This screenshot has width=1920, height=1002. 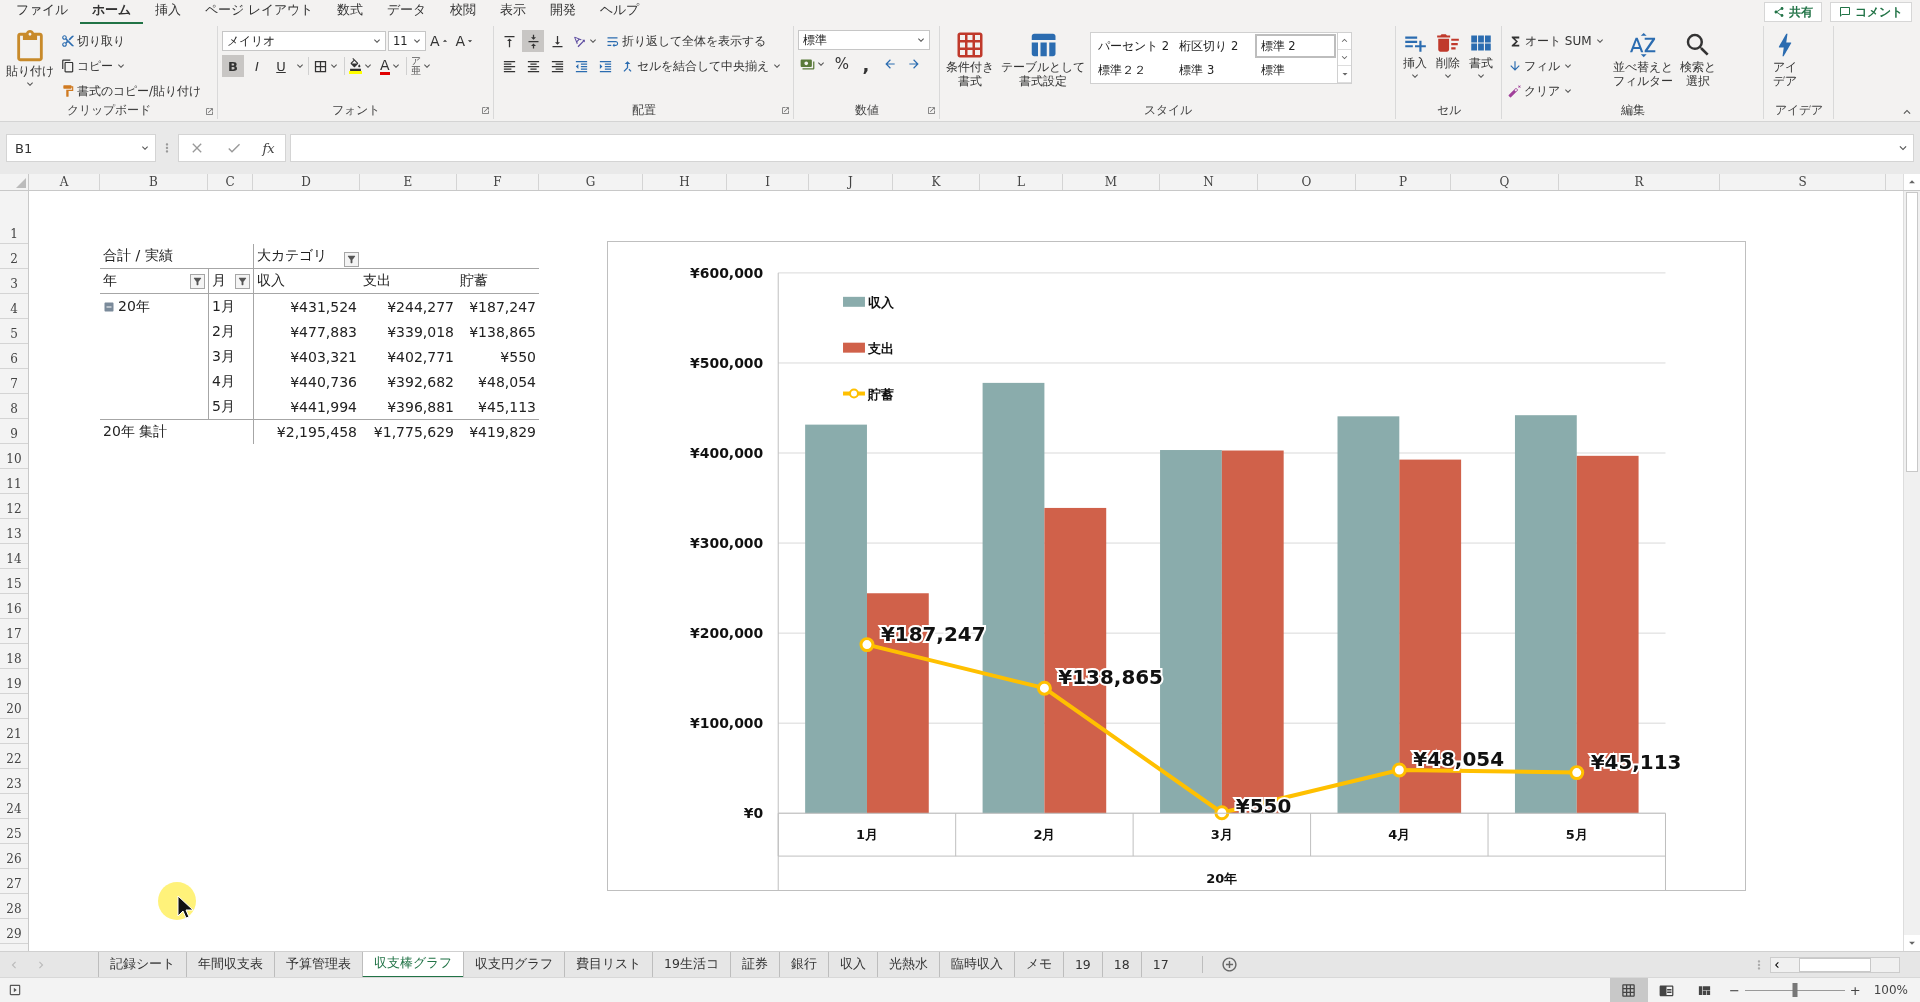 I want to click on format-as-table-button: テーブルとして 書式設定, so click(x=1043, y=65).